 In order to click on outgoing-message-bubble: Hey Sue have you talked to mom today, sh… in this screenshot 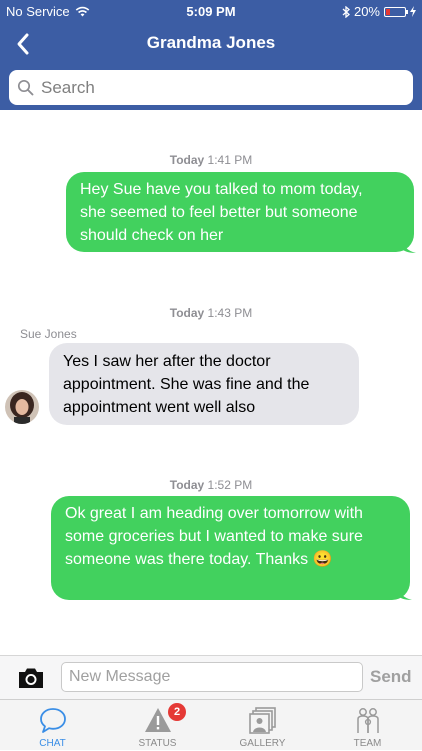, I will do `click(240, 212)`.